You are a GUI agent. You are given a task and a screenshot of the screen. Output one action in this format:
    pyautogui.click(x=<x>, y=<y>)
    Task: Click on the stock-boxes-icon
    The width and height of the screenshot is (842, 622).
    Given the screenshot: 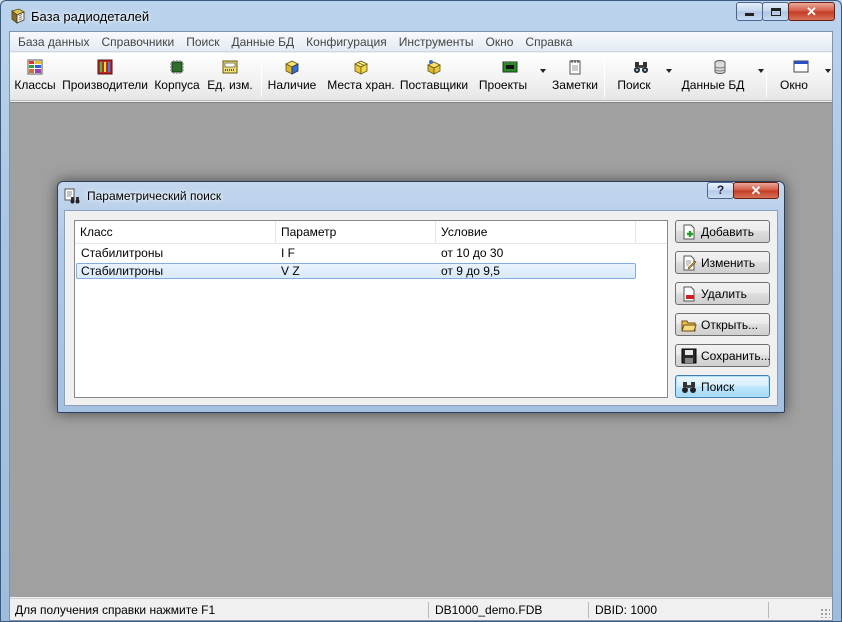 What is the action you would take?
    pyautogui.click(x=292, y=67)
    